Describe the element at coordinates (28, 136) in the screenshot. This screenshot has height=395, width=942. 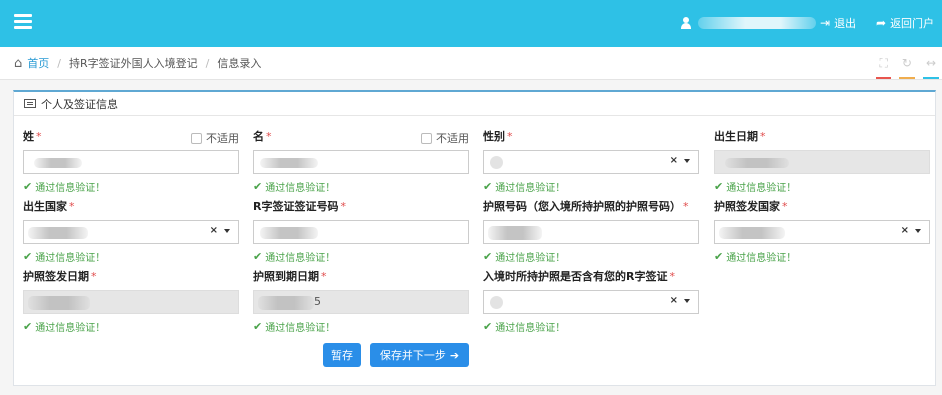
I see `surname-label: 姓` at that location.